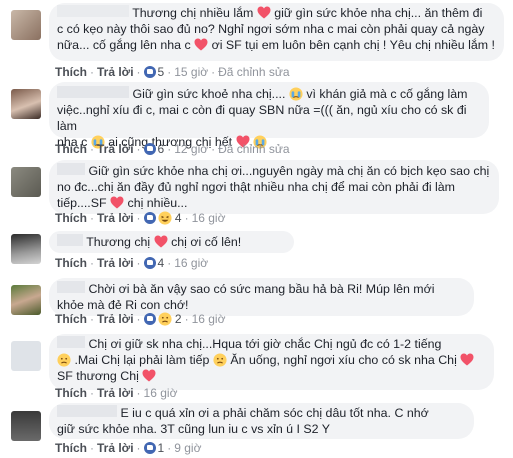  I want to click on timestamp: 15 giờ, so click(191, 72).